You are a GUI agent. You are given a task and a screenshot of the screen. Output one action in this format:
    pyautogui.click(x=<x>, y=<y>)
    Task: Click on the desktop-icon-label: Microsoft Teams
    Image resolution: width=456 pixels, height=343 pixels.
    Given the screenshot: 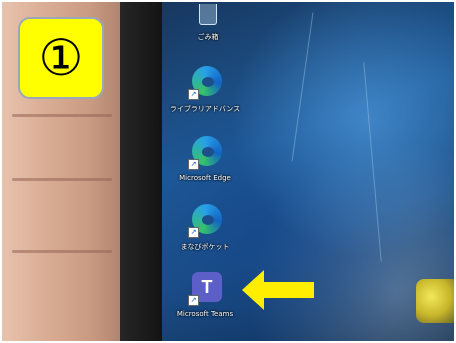 What is the action you would take?
    pyautogui.click(x=205, y=314)
    